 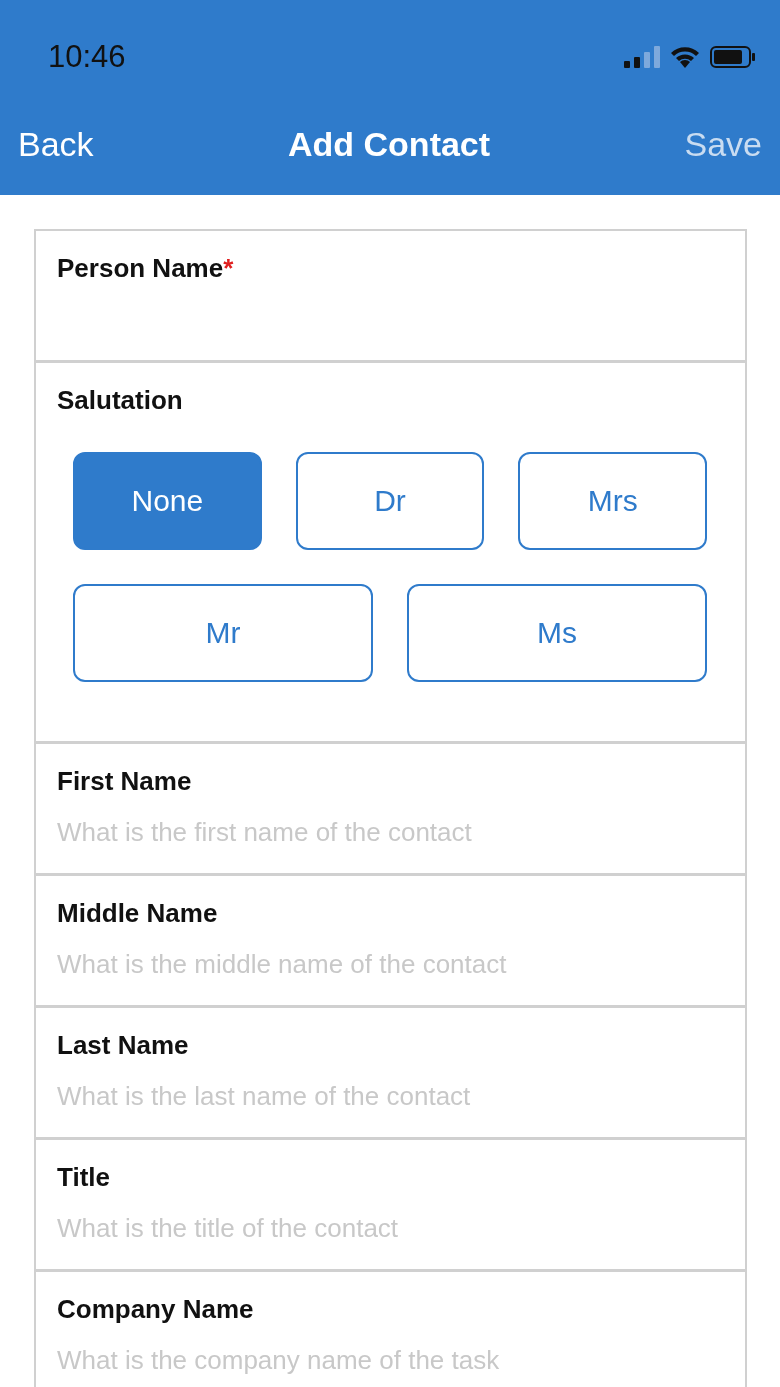 I want to click on salutation-option: Dr, so click(x=390, y=501).